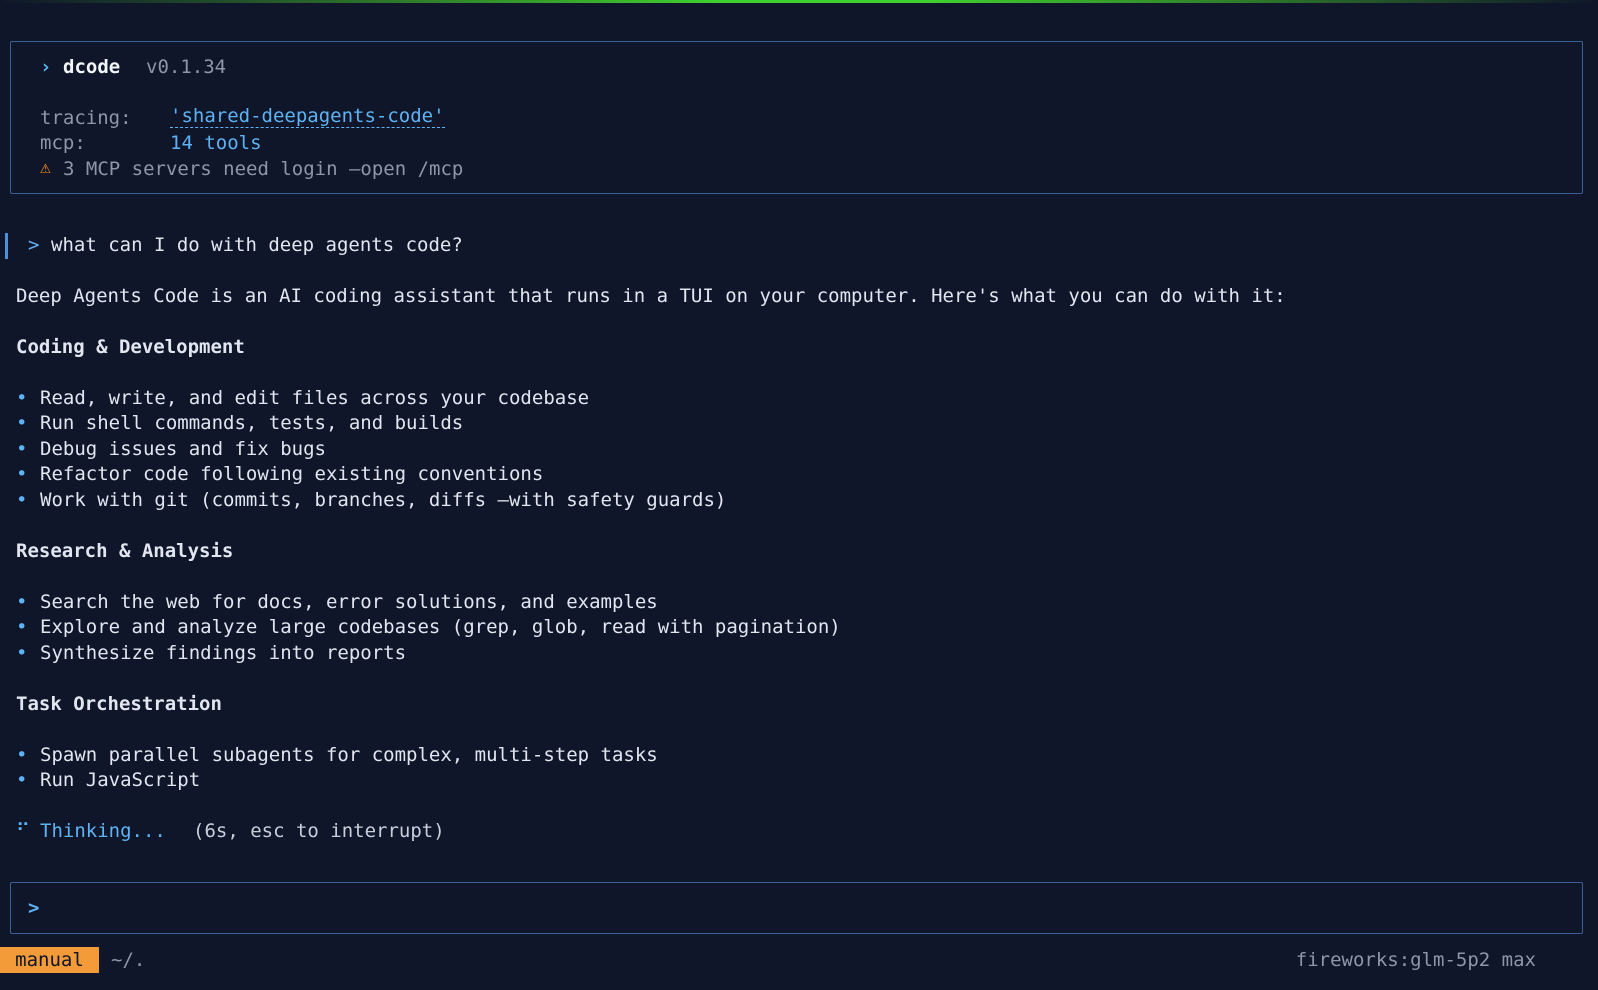 The height and width of the screenshot is (990, 1598). What do you see at coordinates (125, 551) in the screenshot?
I see `section-heading: Research & Analysis` at bounding box center [125, 551].